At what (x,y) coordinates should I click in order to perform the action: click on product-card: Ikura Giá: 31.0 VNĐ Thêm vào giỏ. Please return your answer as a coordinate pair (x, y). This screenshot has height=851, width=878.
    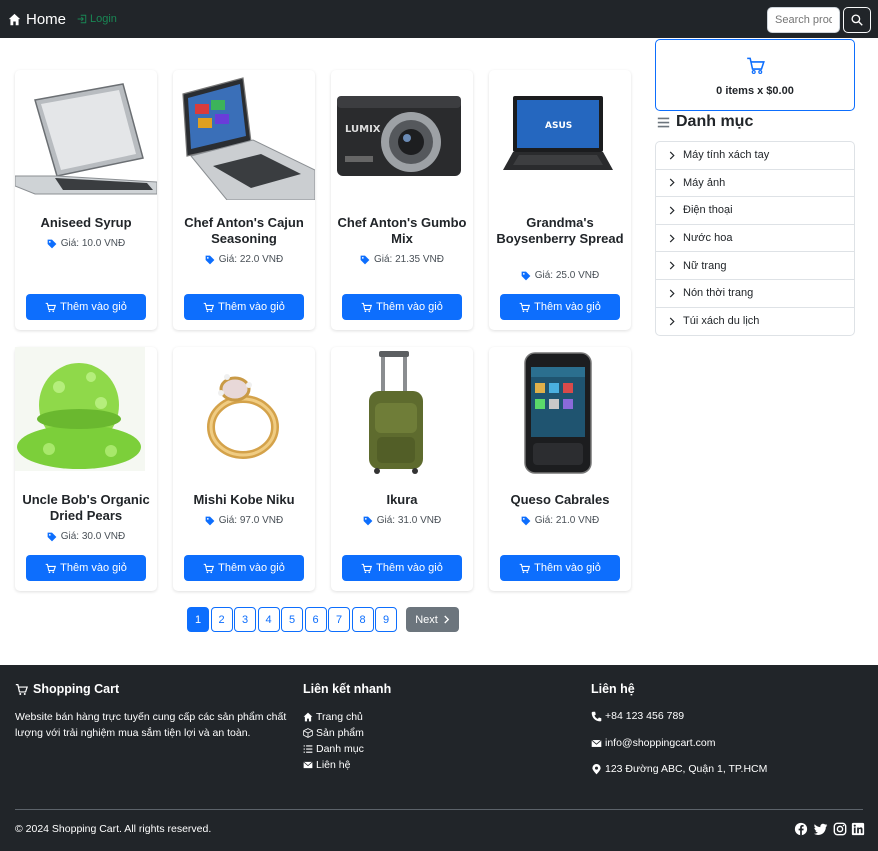
    Looking at the image, I should click on (402, 469).